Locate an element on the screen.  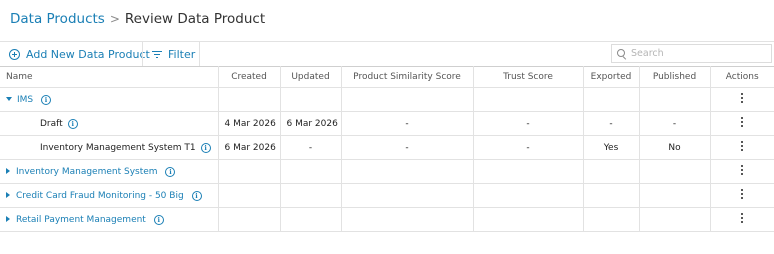
created-cell: 4 Mar 2026 is located at coordinates (249, 123).